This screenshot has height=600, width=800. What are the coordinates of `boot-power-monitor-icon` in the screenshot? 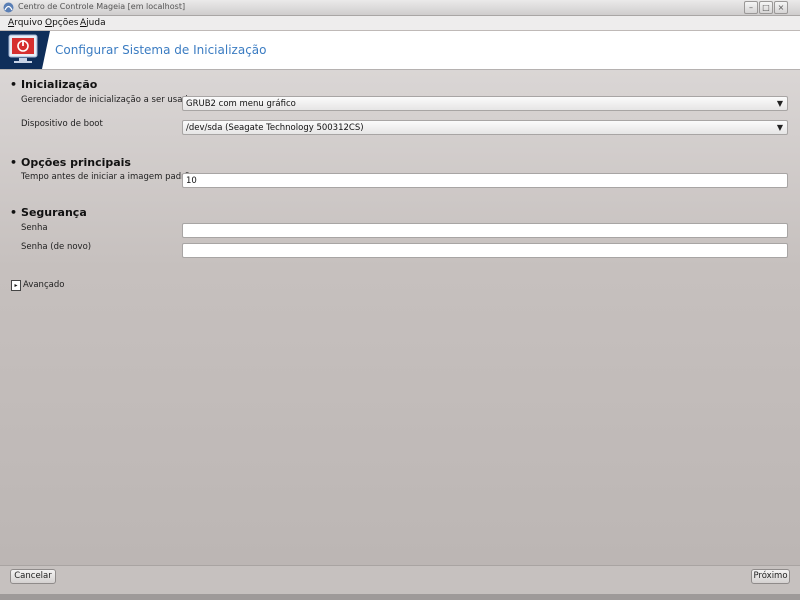 It's located at (25, 50).